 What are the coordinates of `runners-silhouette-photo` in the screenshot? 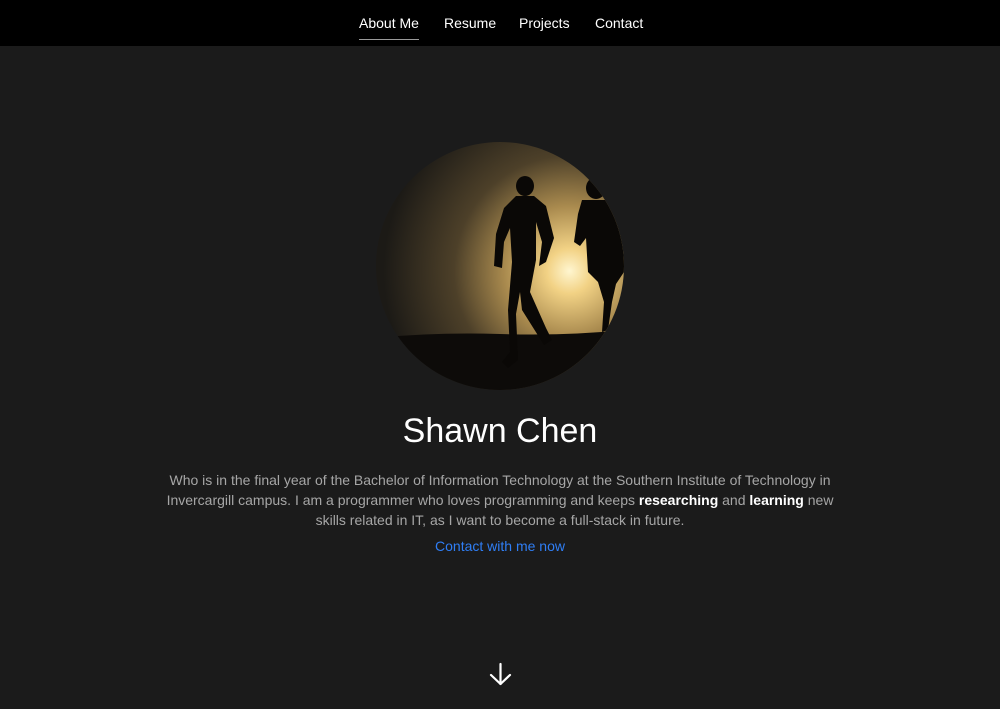 It's located at (500, 266).